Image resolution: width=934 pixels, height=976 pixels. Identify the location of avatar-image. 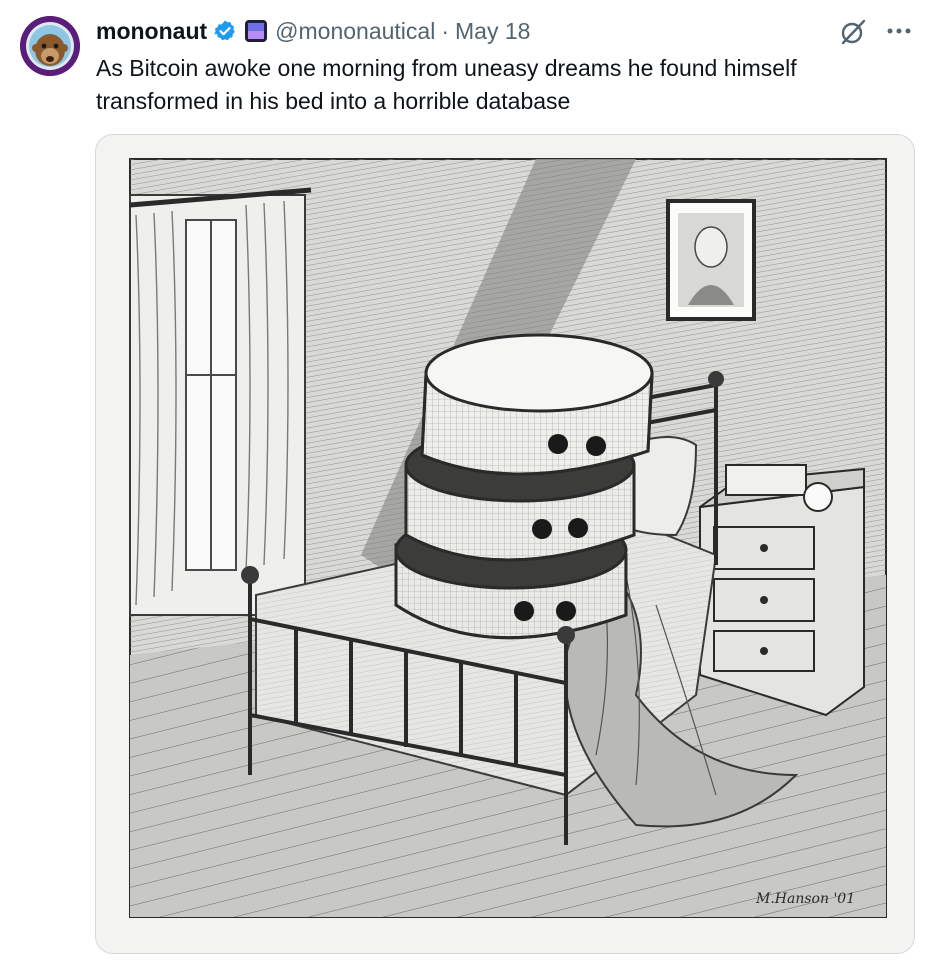
(50, 46).